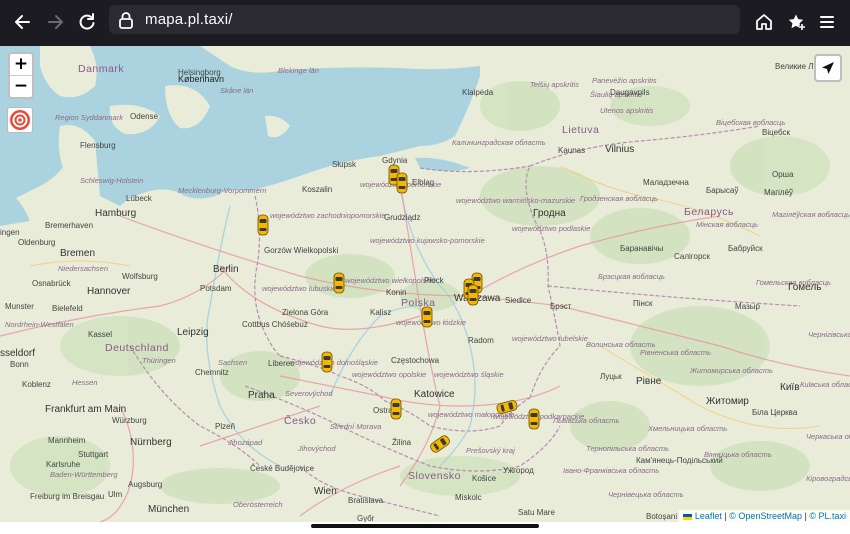 This screenshot has width=850, height=534. Describe the element at coordinates (317, 189) in the screenshot. I see `map-label-koszalin: Koszalin` at that location.